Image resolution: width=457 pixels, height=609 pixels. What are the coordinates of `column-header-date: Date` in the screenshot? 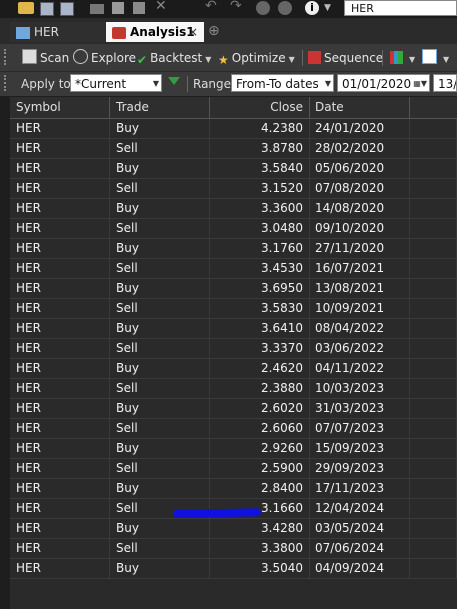 It's located at (360, 107).